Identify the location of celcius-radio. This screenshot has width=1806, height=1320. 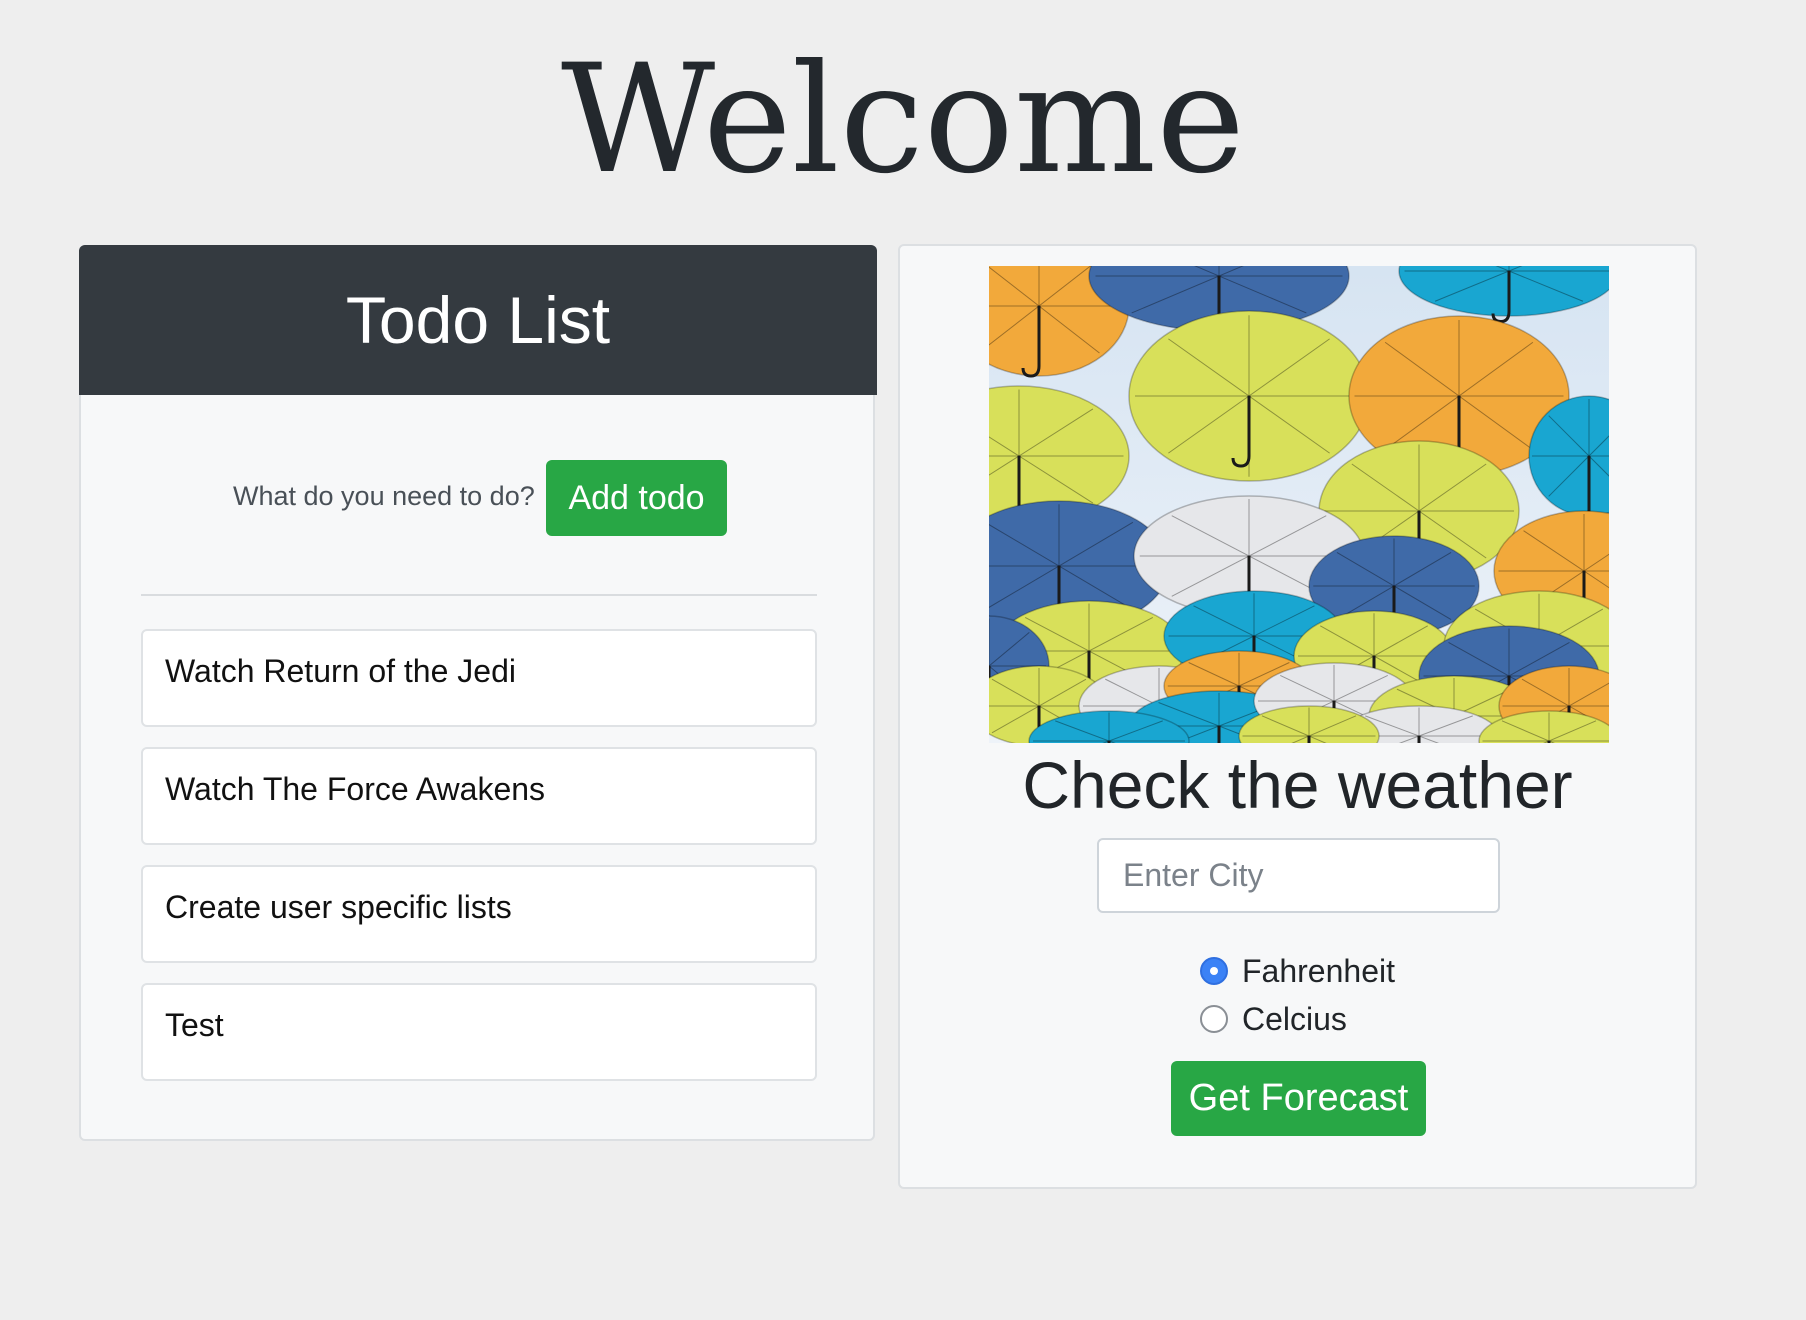
(1214, 1019).